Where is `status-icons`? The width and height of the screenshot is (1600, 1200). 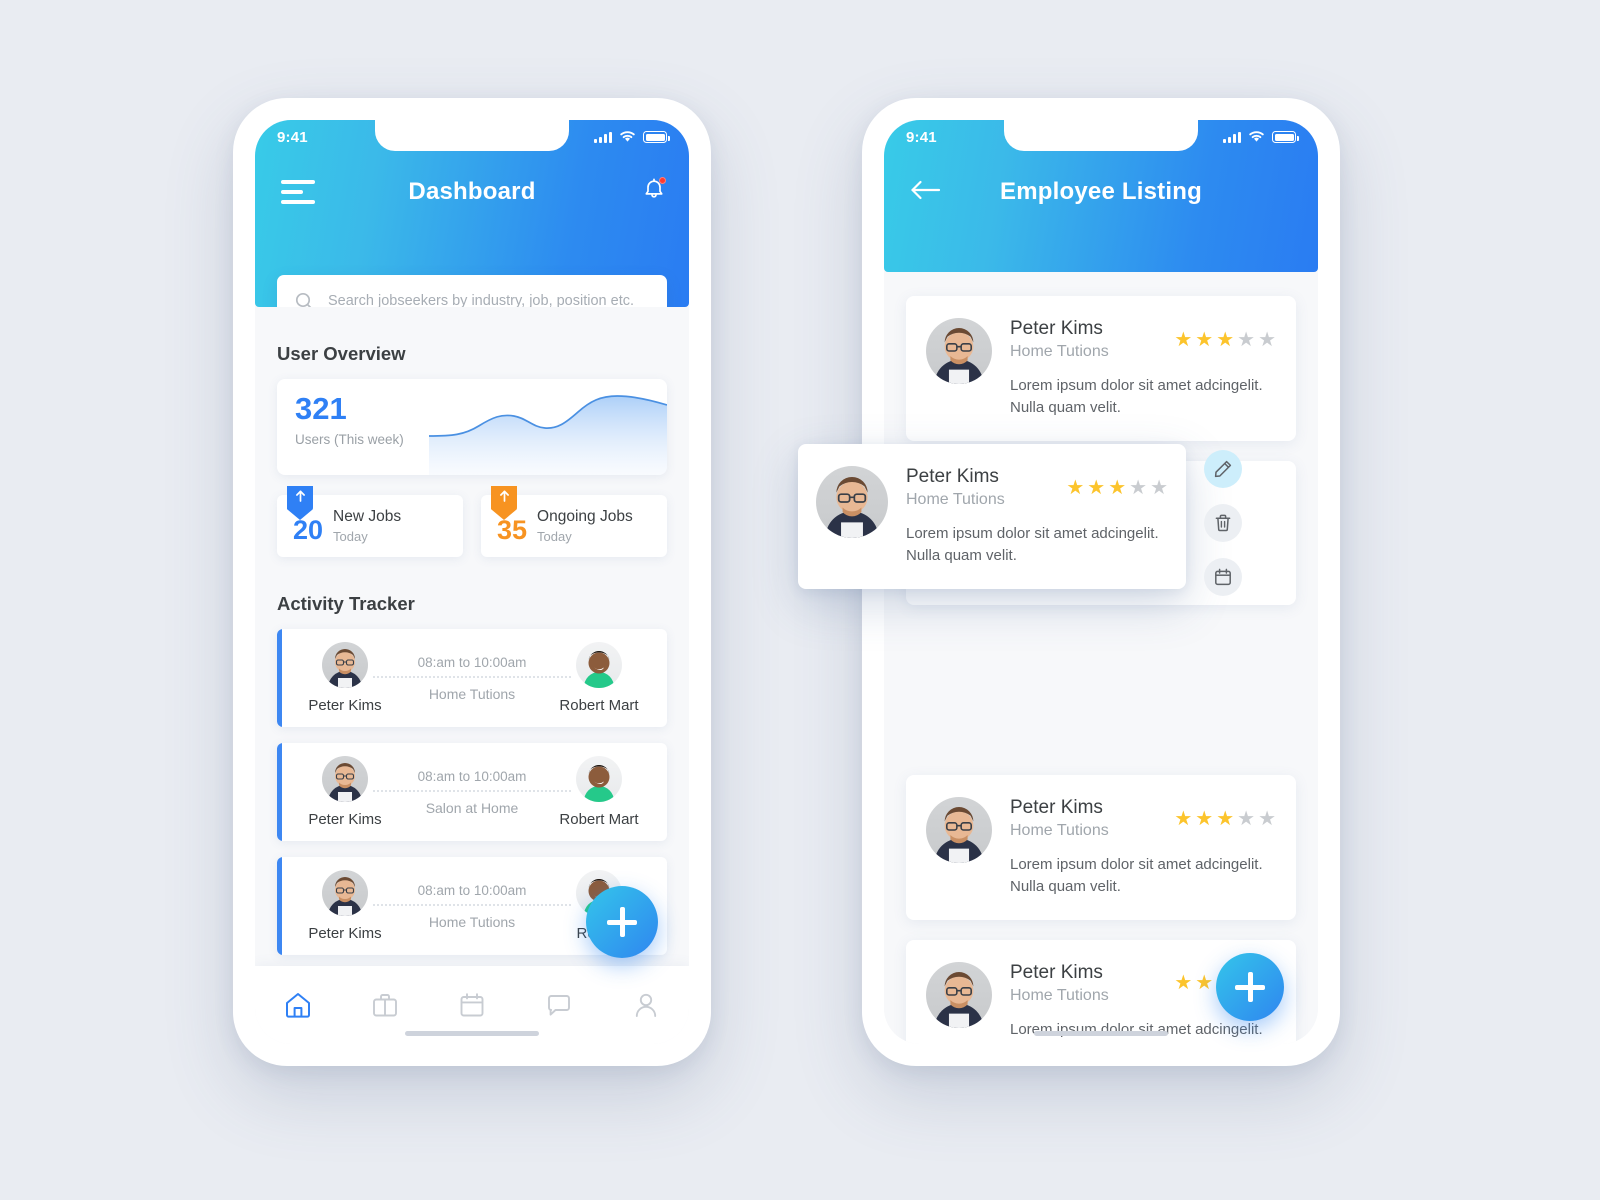 status-icons is located at coordinates (632, 137).